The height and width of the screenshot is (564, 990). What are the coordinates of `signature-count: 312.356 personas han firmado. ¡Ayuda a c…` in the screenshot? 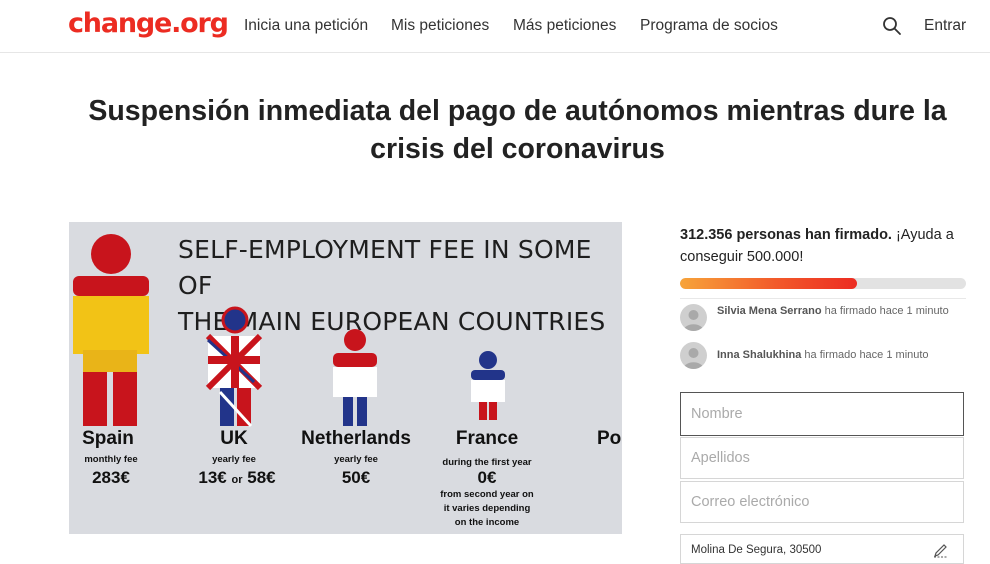 It's located at (830, 246).